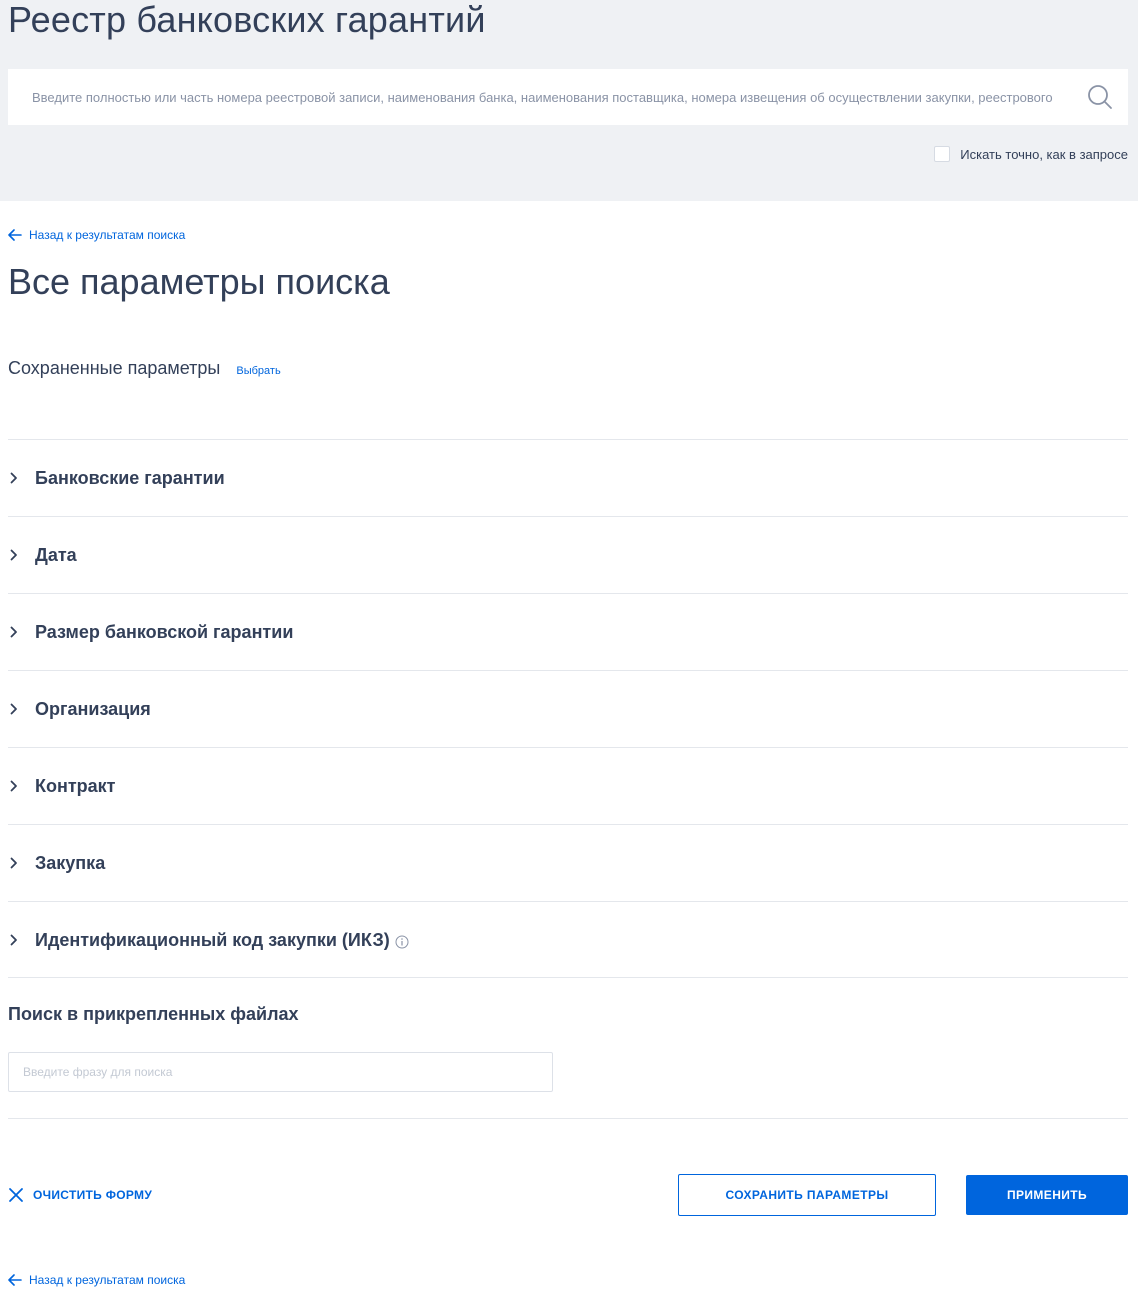 The height and width of the screenshot is (1310, 1138). Describe the element at coordinates (153, 1014) in the screenshot. I see `file-search-title: Поиск в прикрепленных файлах` at that location.